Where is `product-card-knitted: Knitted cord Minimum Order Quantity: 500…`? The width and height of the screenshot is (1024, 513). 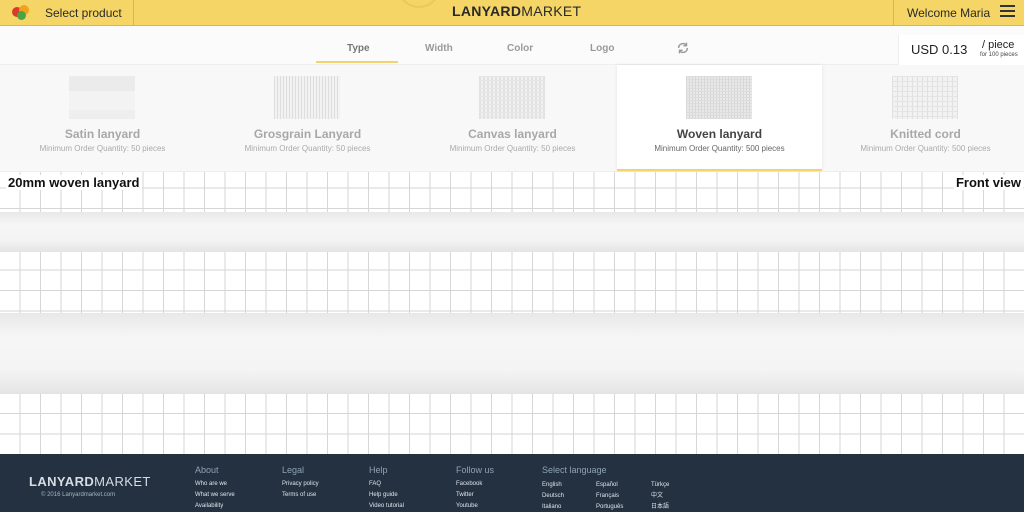
product-card-knitted: Knitted cord Minimum Order Quantity: 500… is located at coordinates (923, 118).